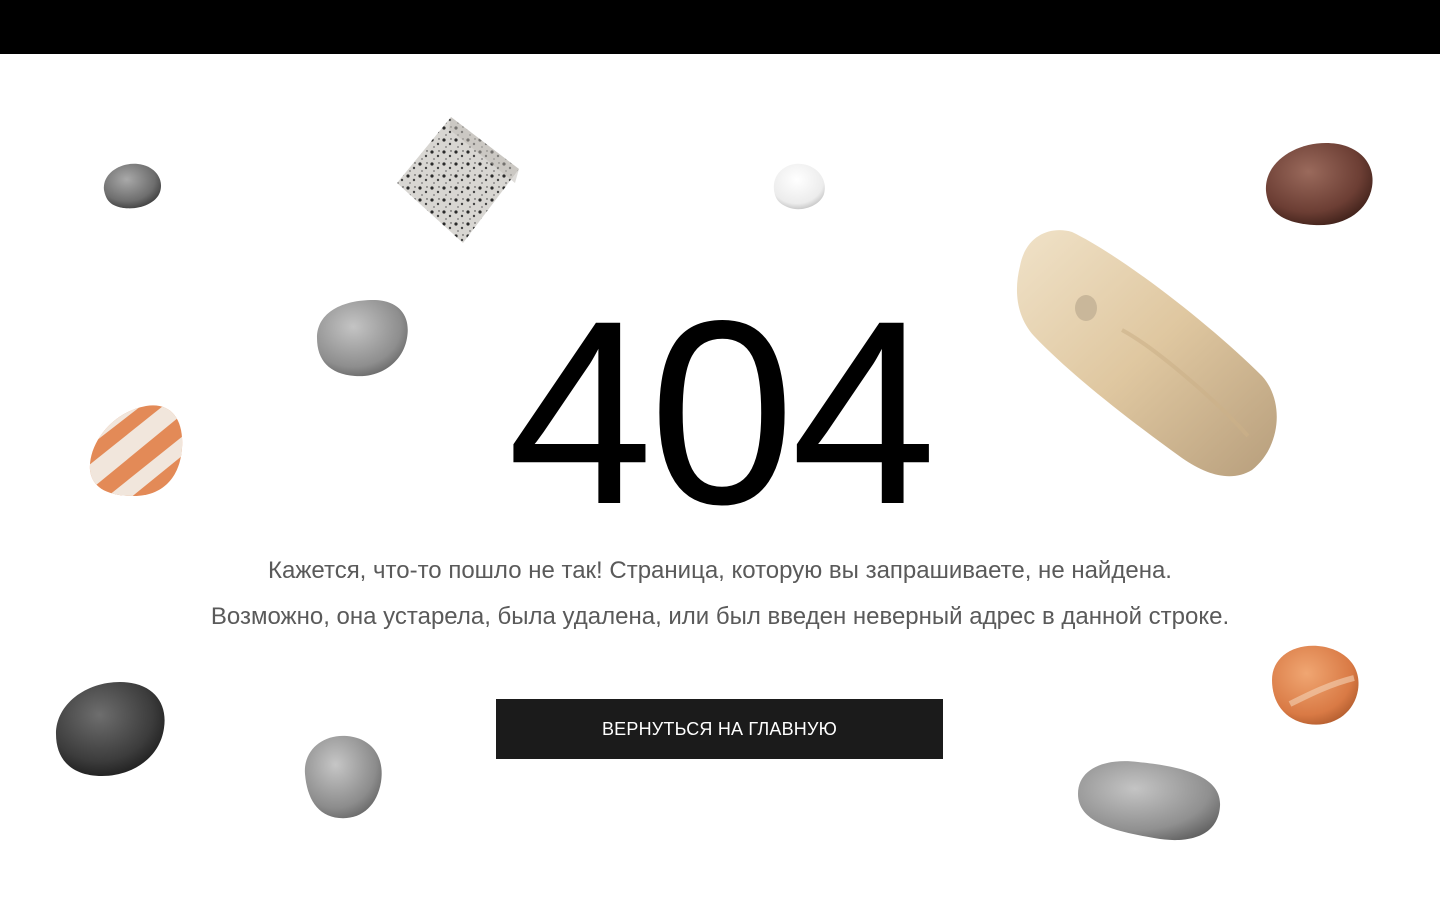 The width and height of the screenshot is (1440, 903). I want to click on small-gray-pebble-image, so click(131, 186).